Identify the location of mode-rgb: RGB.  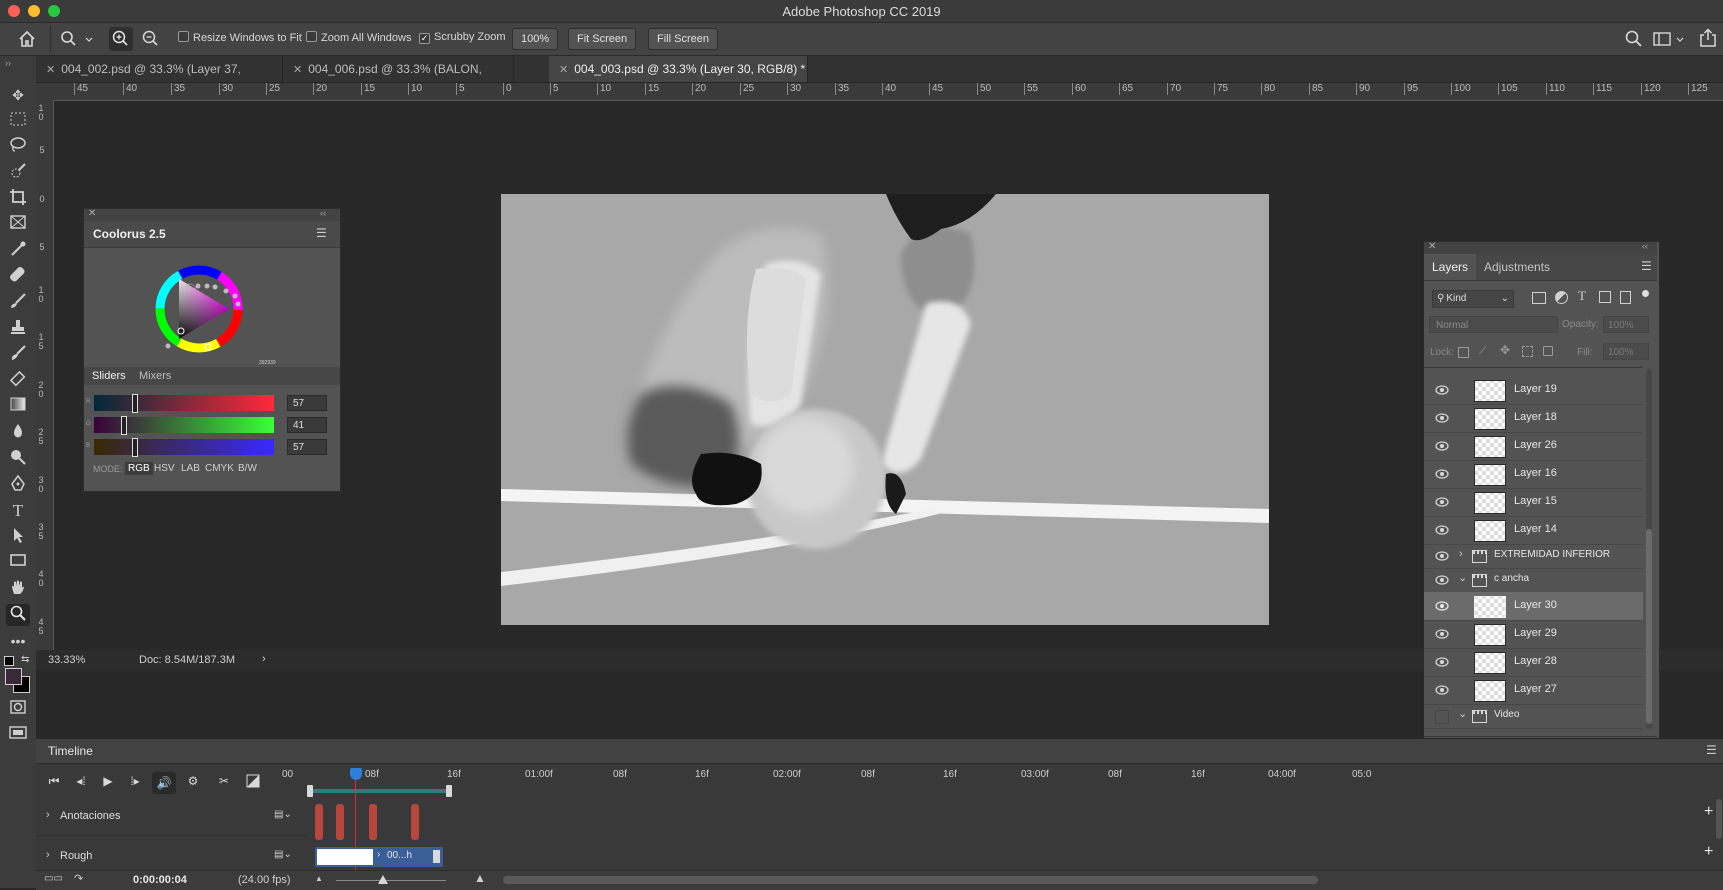
(139, 468).